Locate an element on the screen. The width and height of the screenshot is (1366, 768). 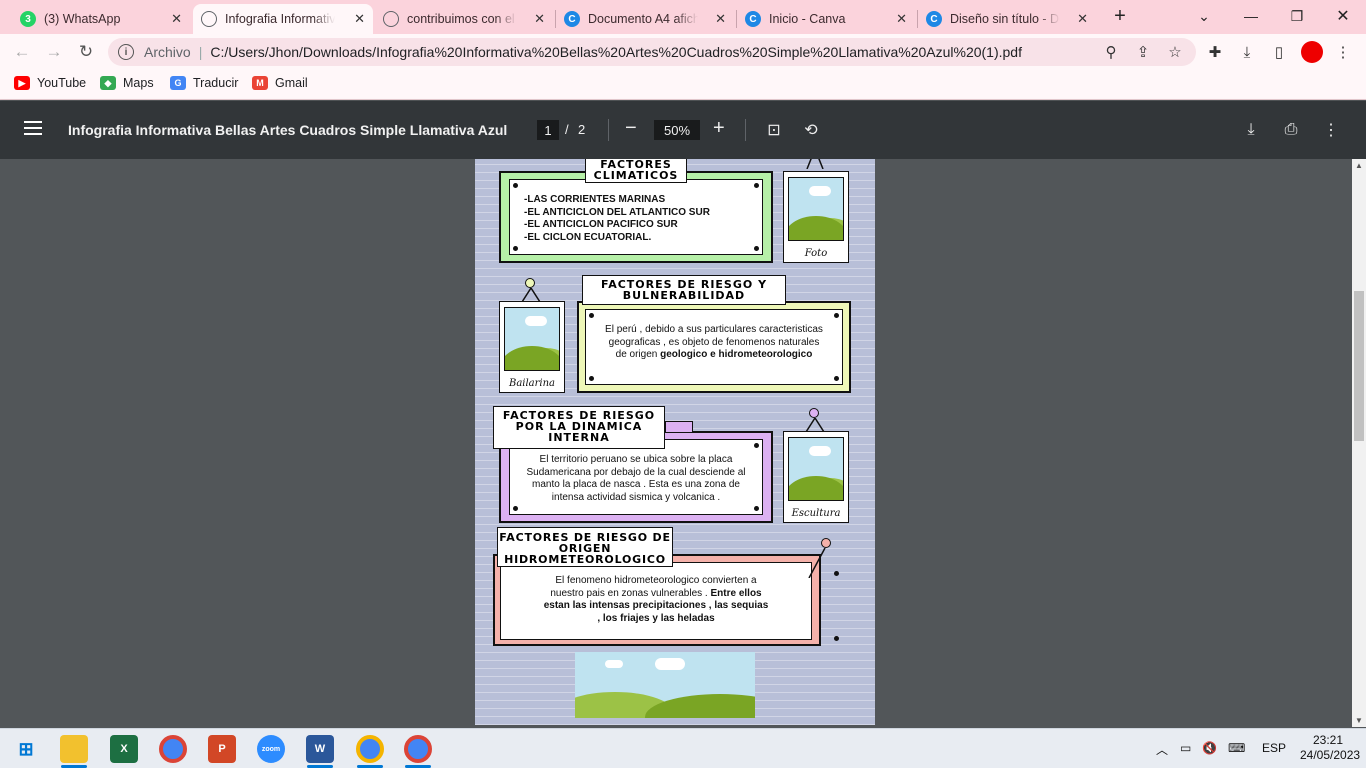
photo-caption: Foto is located at coordinates (816, 253).